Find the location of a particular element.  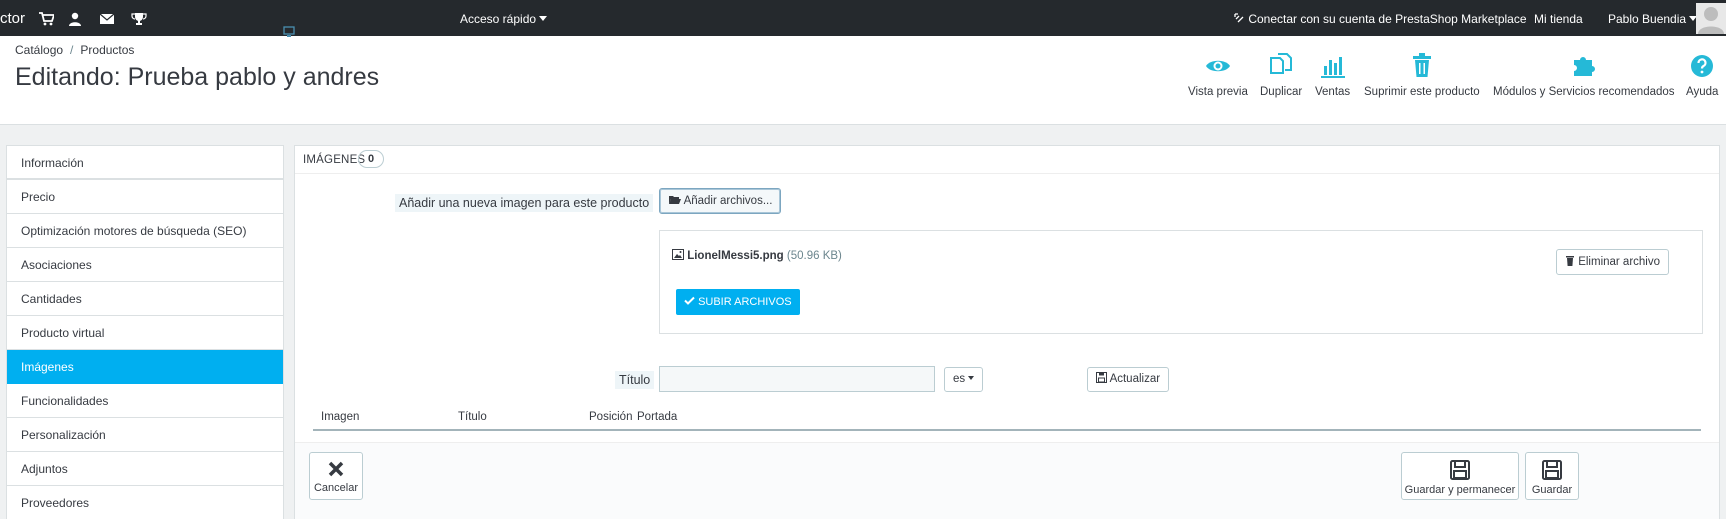

breadcrumb: Catálogo / Productos is located at coordinates (74, 50).